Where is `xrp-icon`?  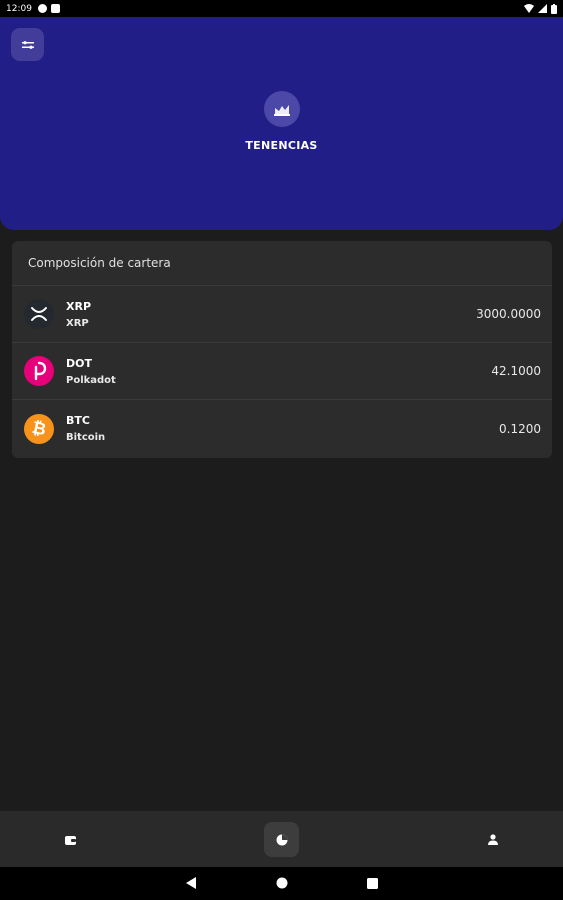
xrp-icon is located at coordinates (39, 314).